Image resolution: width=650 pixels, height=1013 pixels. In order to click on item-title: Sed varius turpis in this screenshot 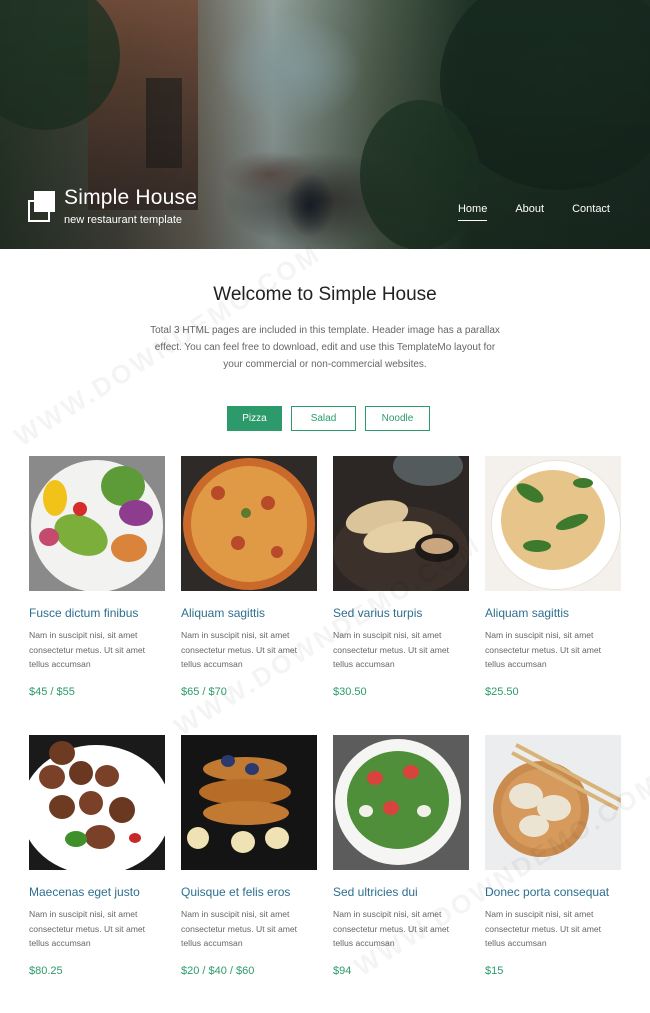, I will do `click(401, 613)`.